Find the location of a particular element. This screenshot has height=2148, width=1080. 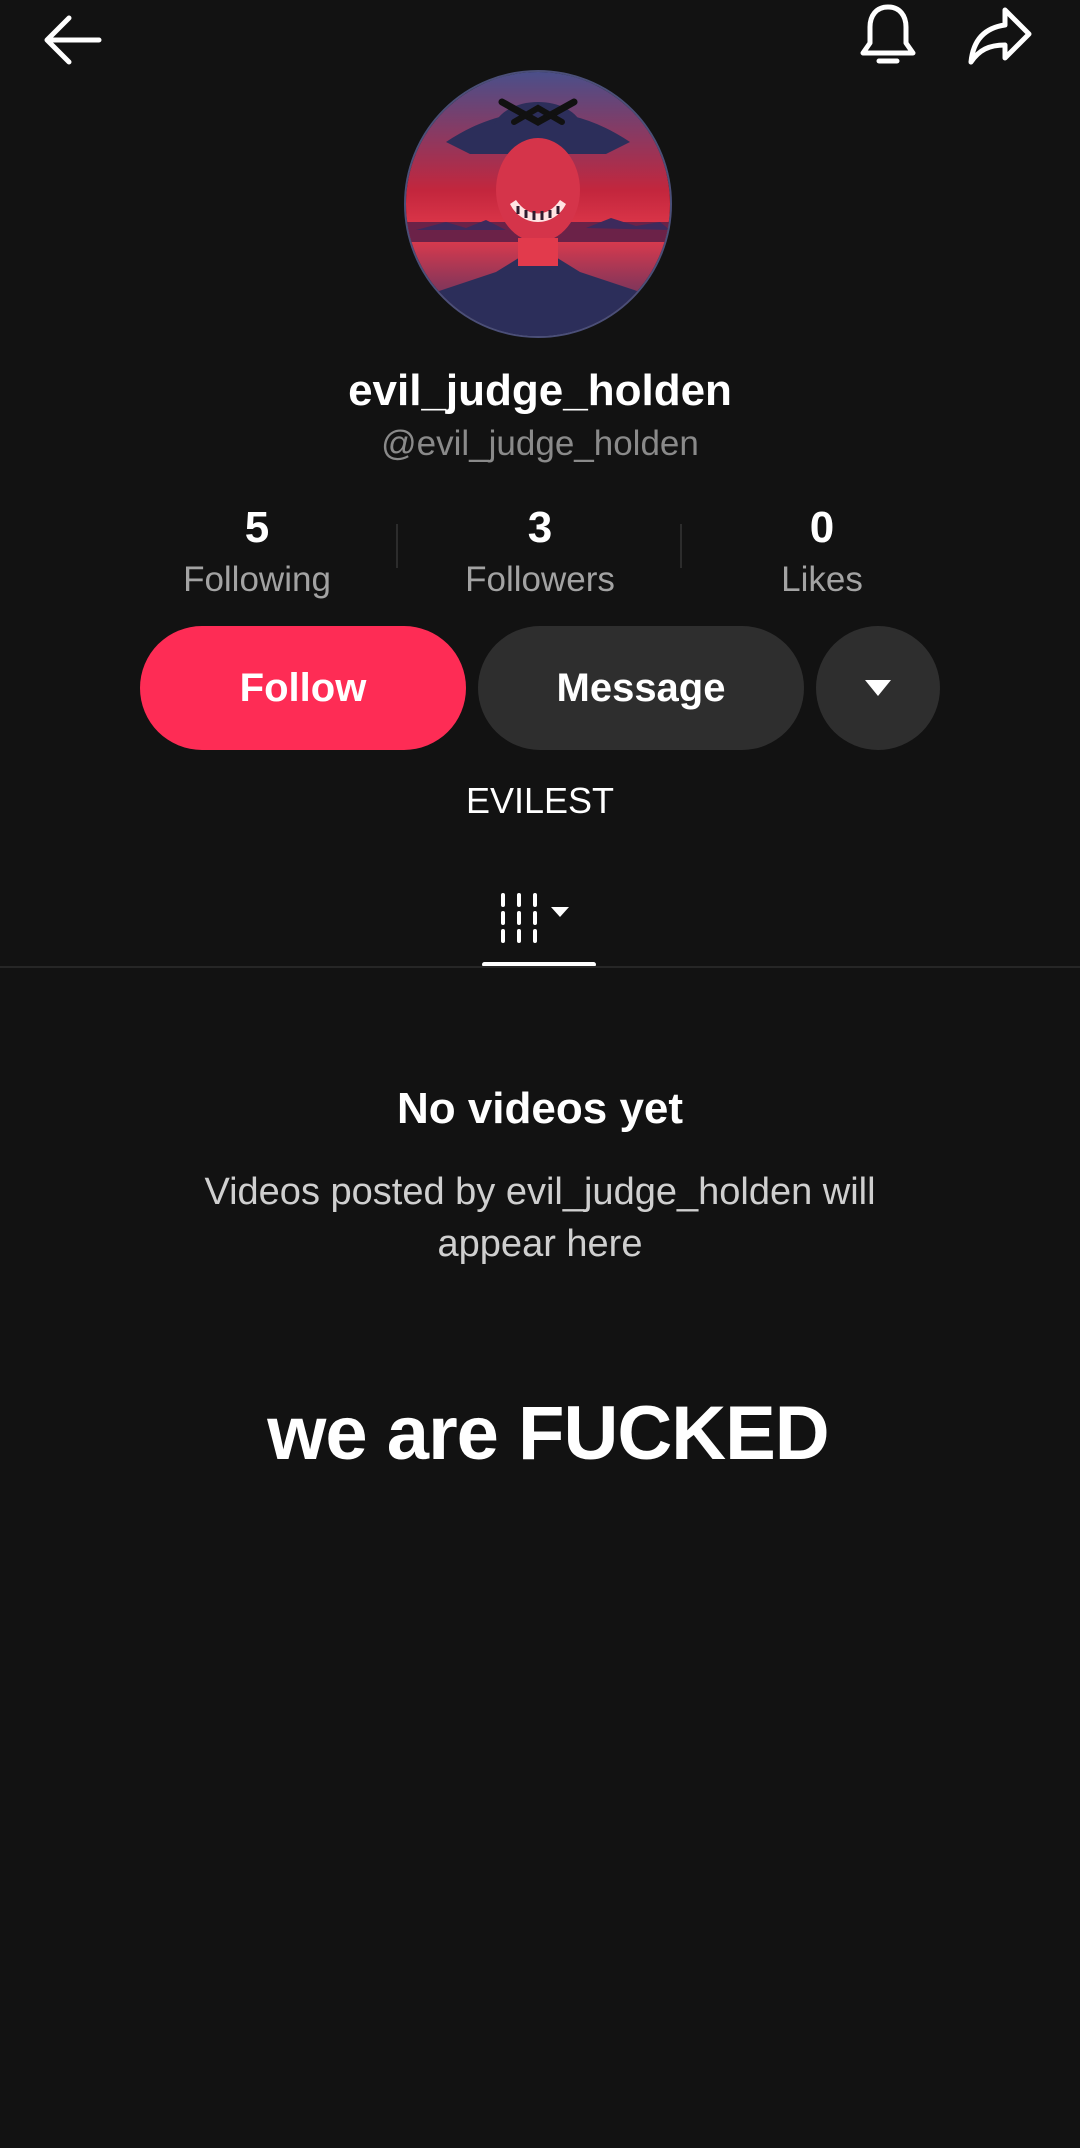

more-options-button is located at coordinates (878, 688).